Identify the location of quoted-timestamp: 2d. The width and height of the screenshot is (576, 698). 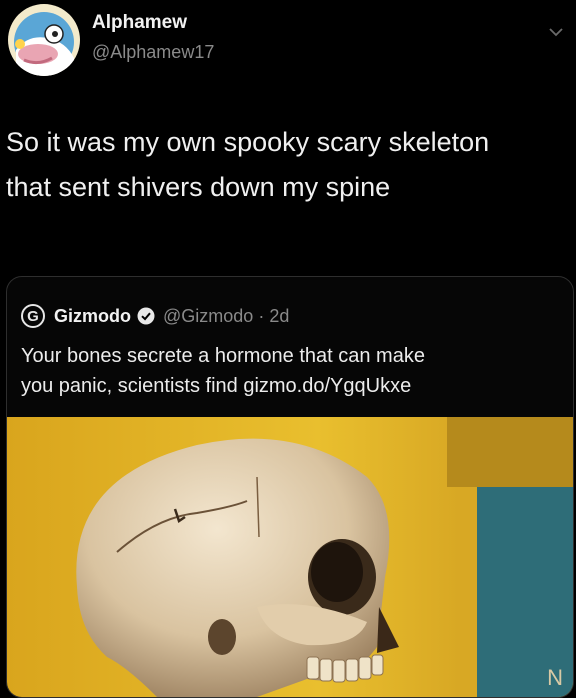
(279, 316).